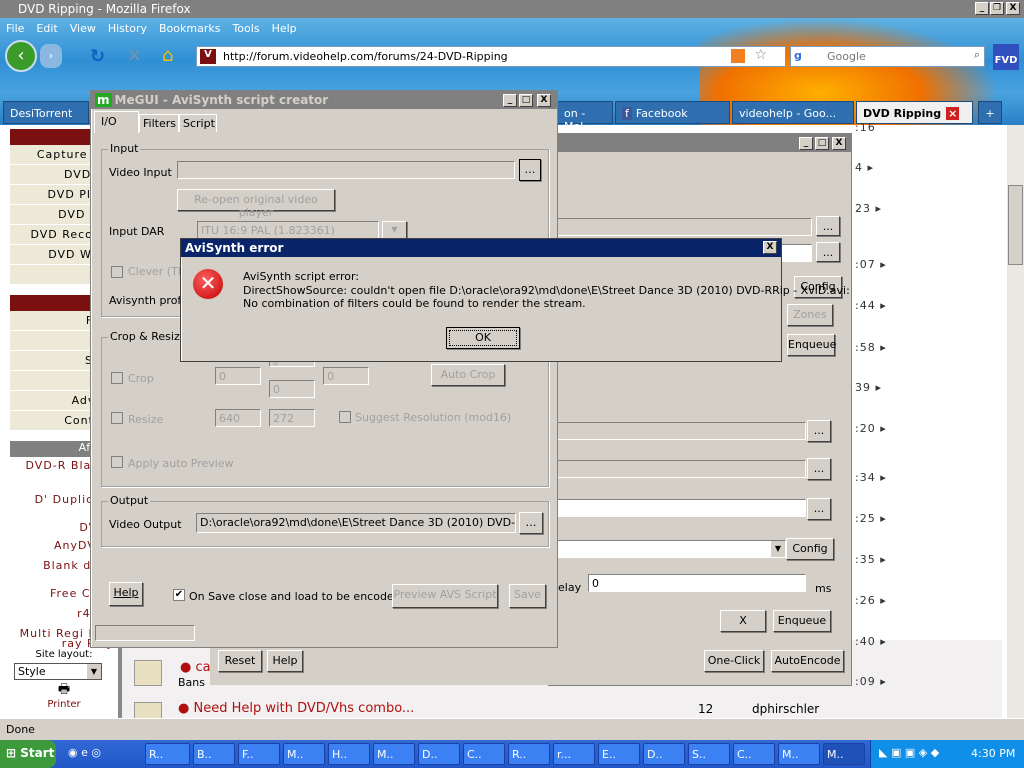 This screenshot has height=768, width=1024. I want to click on resize-width-input: 640, so click(238, 418).